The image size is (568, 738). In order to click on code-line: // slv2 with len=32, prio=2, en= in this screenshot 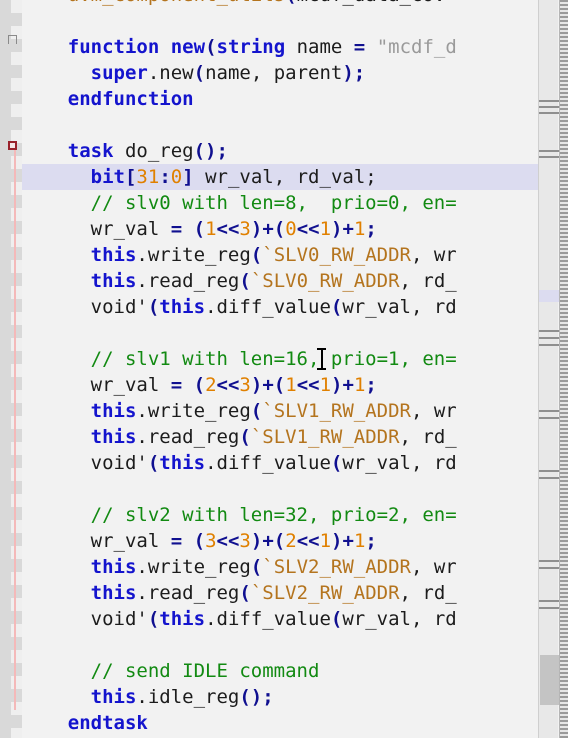, I will do `click(239, 515)`.